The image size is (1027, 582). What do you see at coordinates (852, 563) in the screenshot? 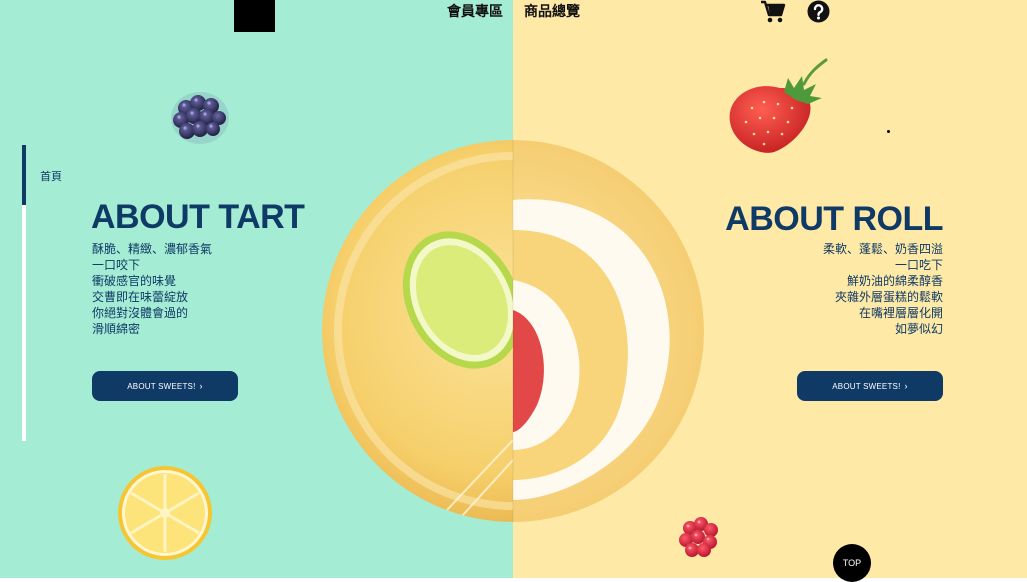
I see `back-to-top-button: TOP` at bounding box center [852, 563].